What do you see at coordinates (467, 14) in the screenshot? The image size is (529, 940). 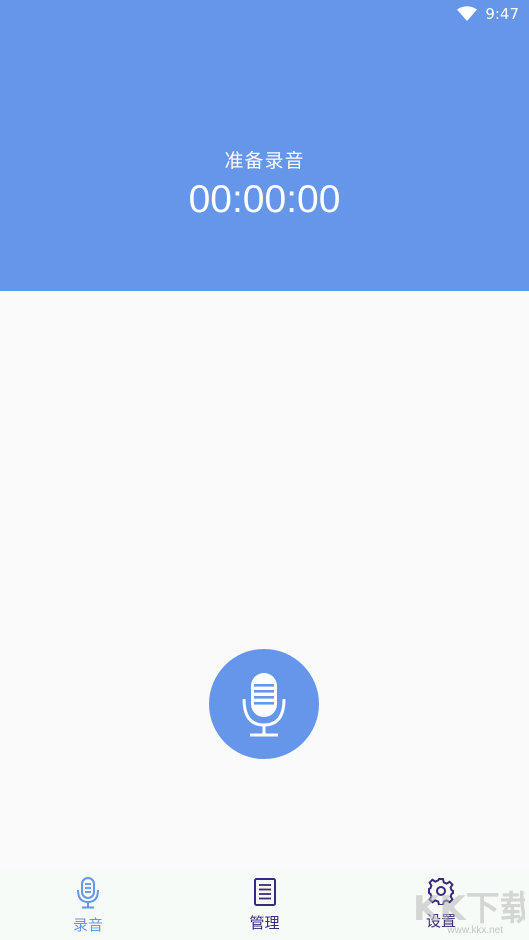 I see `wifi-icon` at bounding box center [467, 14].